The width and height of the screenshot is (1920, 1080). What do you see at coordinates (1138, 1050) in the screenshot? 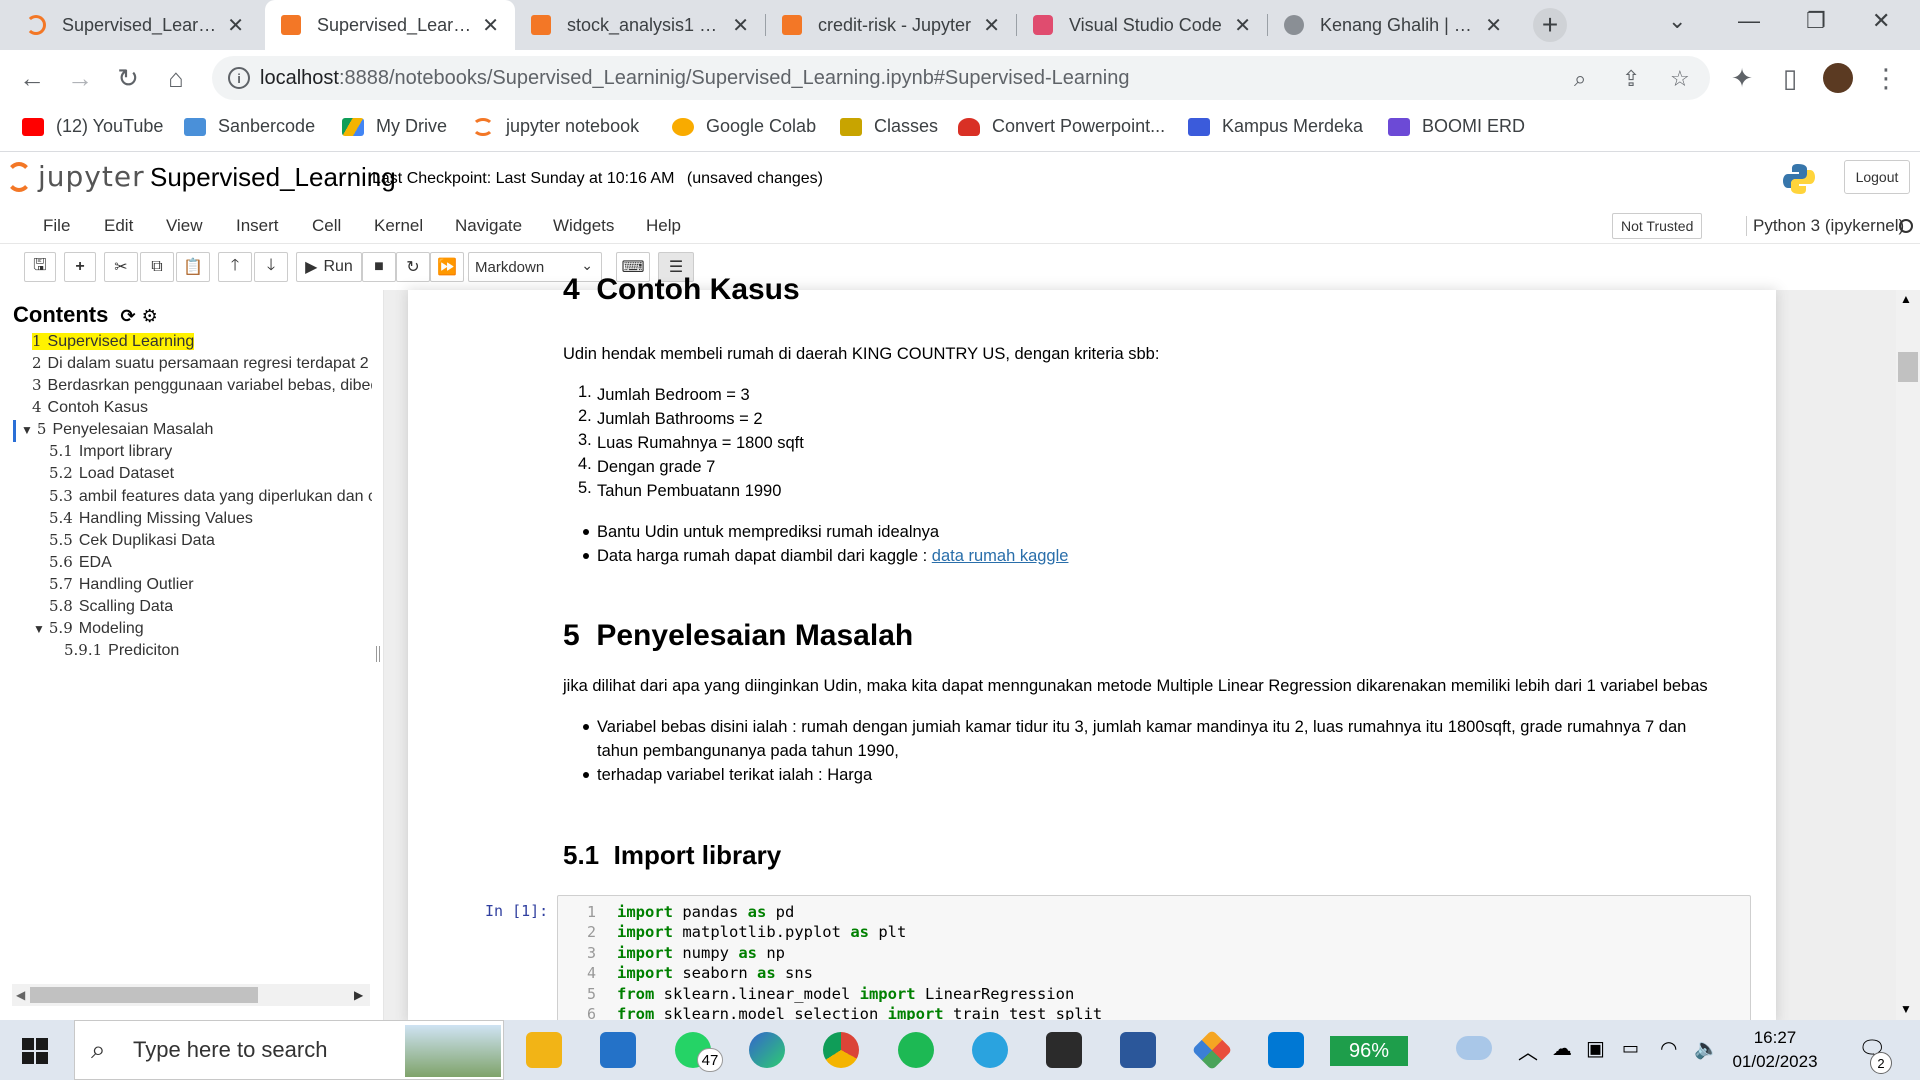
I see `word-icon` at bounding box center [1138, 1050].